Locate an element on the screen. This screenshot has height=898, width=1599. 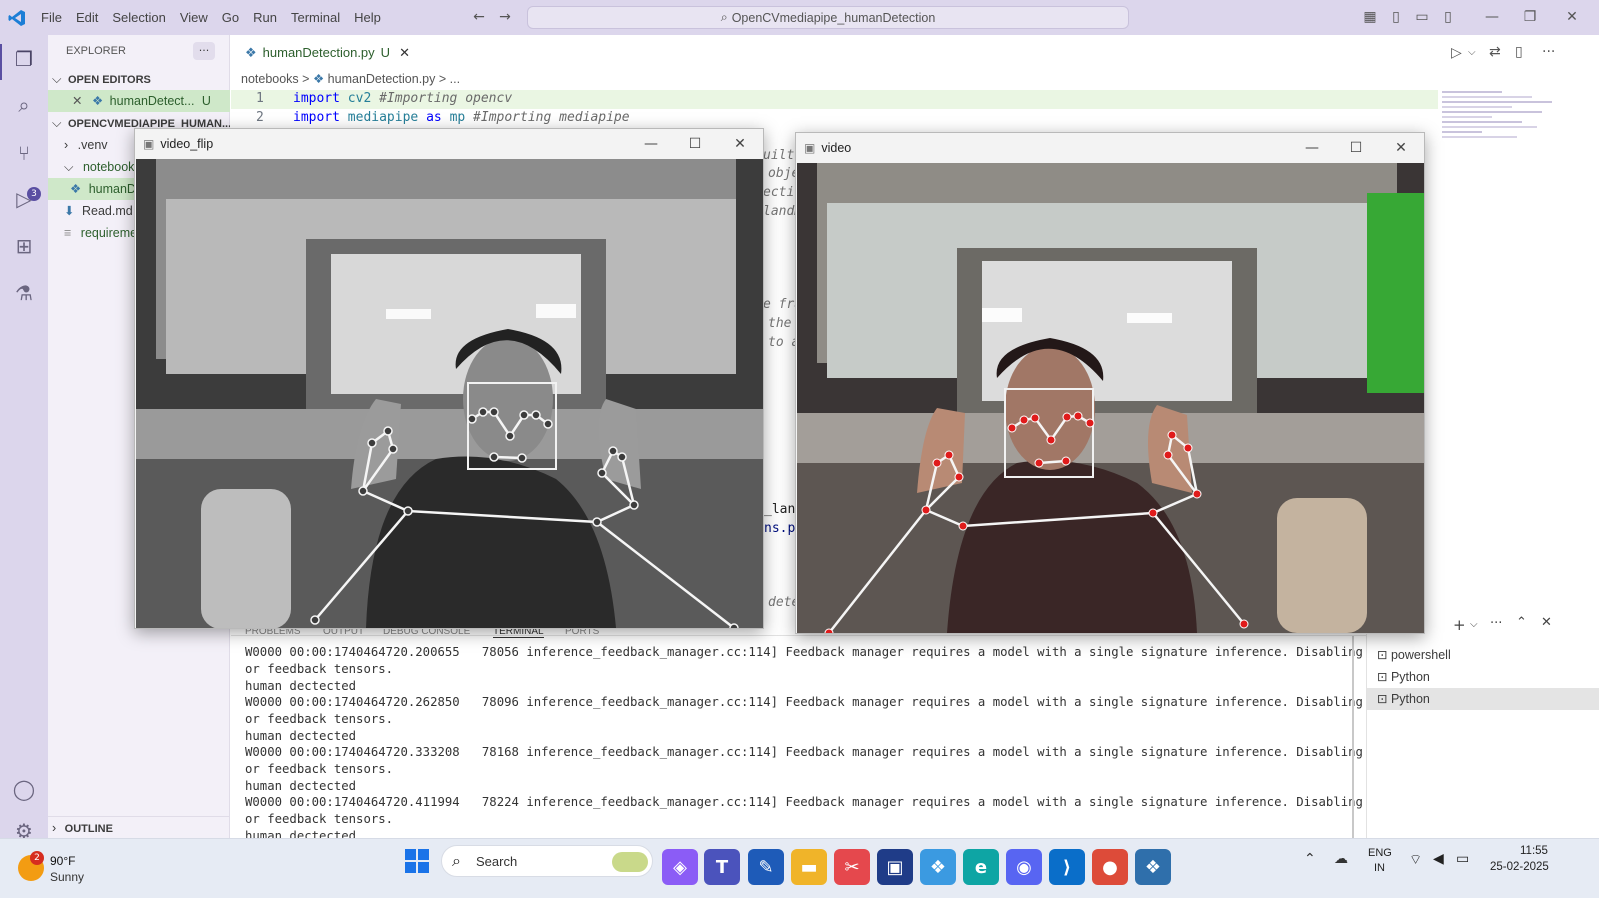
copilot-icon: ◈ is located at coordinates (680, 867).